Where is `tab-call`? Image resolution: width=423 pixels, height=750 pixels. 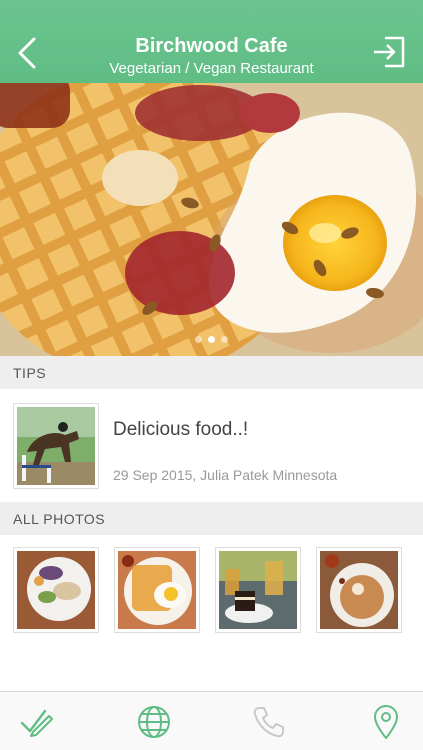 tab-call is located at coordinates (269, 722).